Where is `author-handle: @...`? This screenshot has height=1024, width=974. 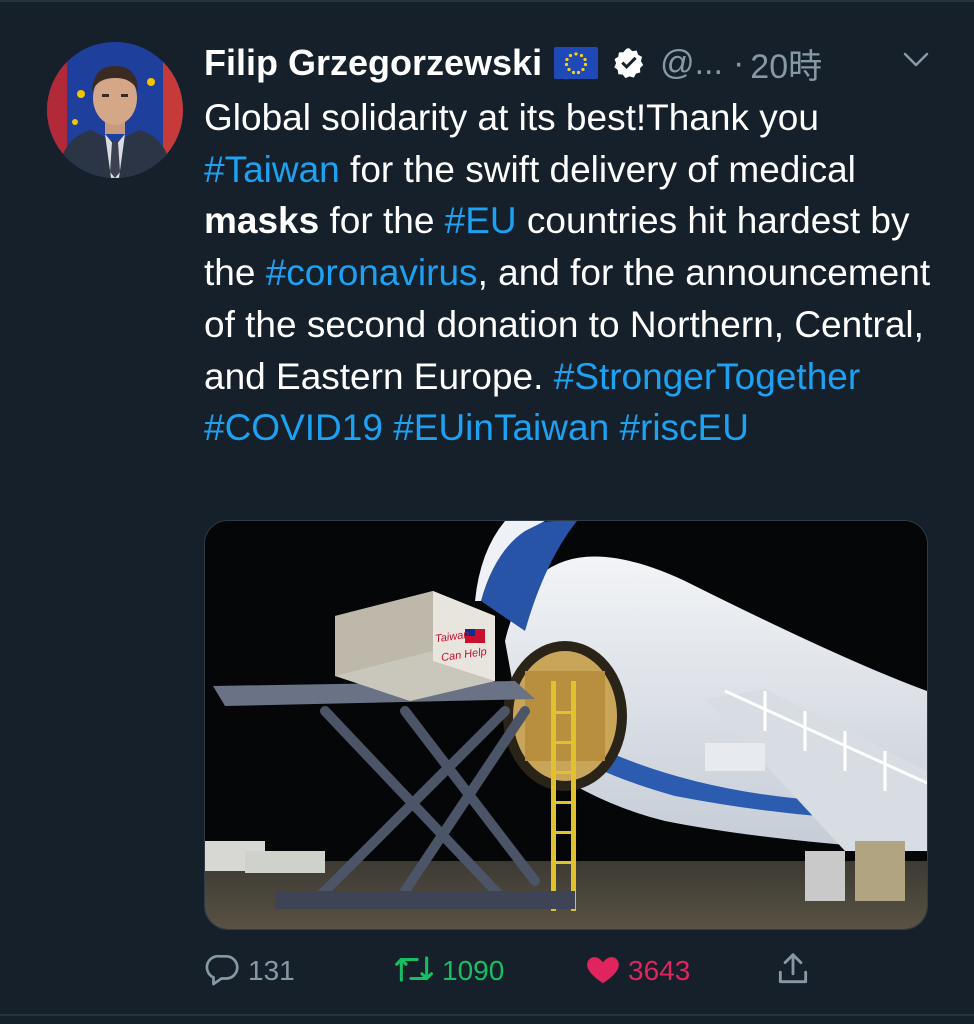 author-handle: @... is located at coordinates (691, 63).